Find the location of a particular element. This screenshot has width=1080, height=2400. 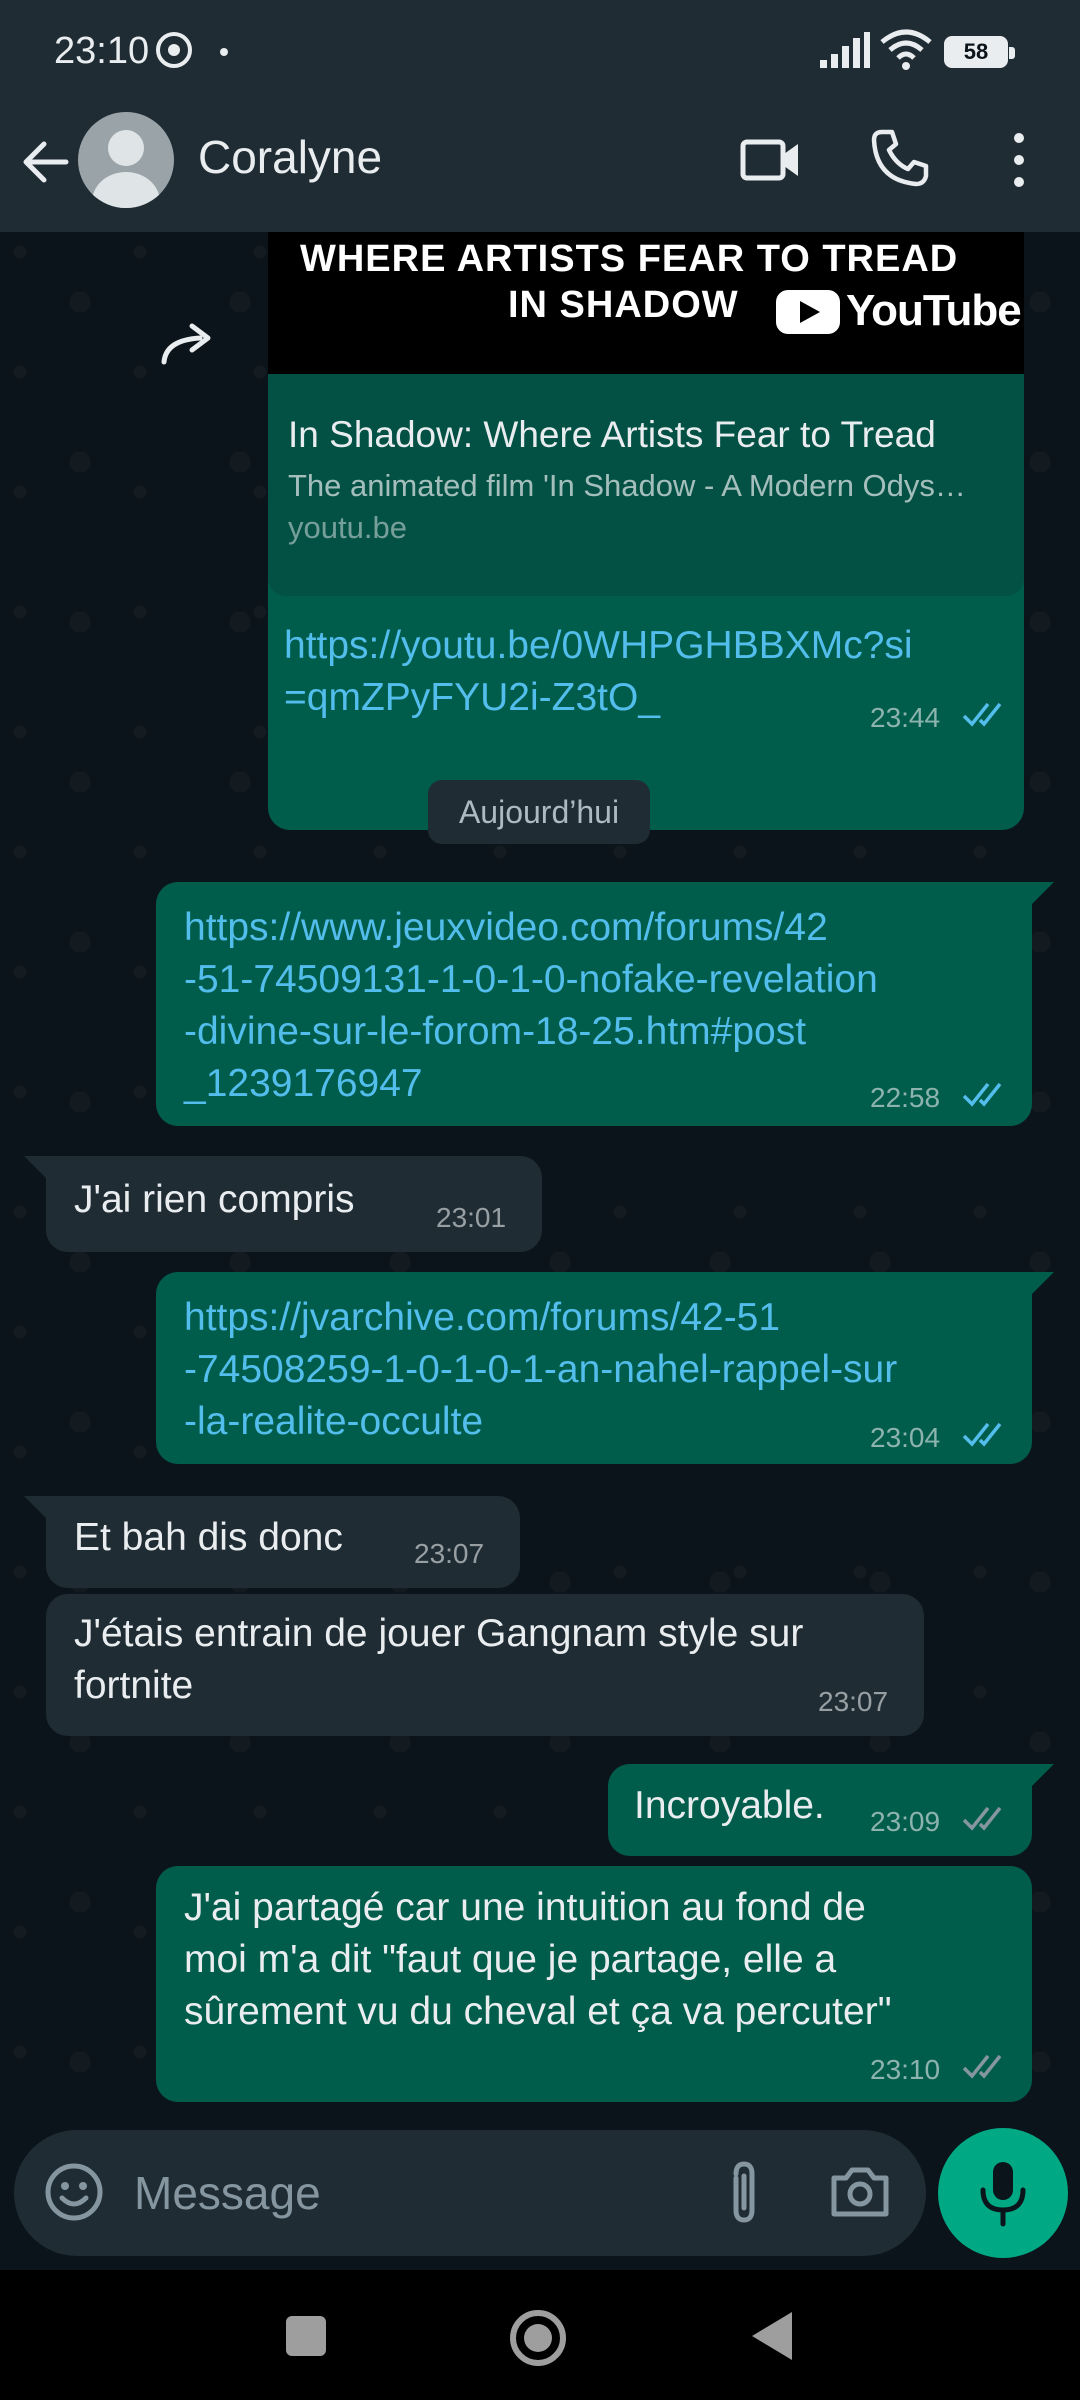

message-time: 23:01 is located at coordinates (471, 1217).